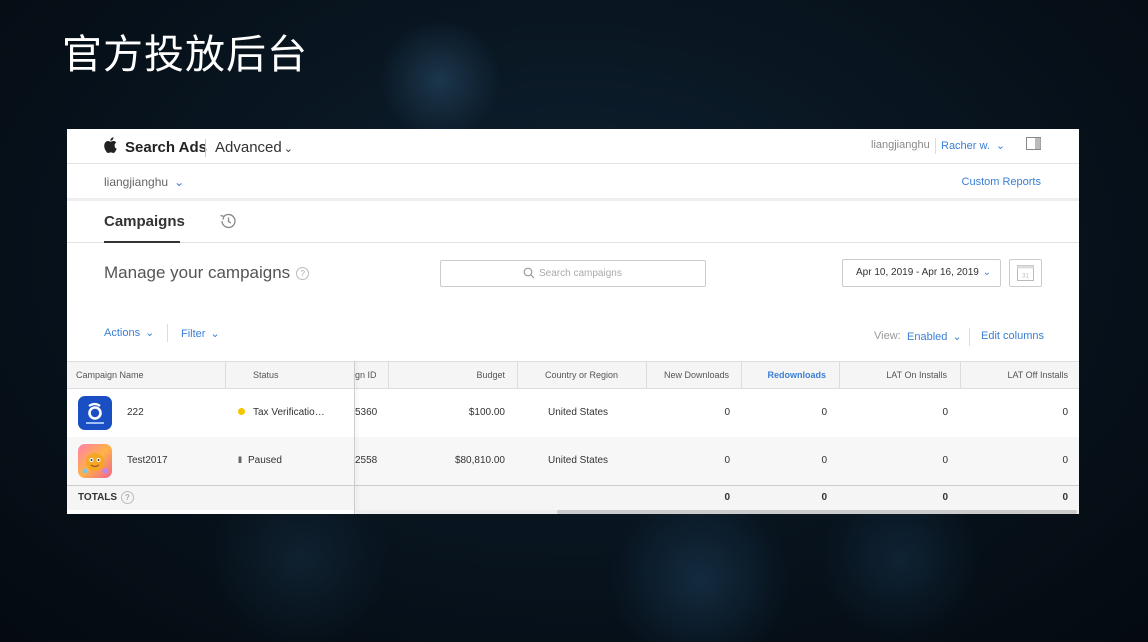 This screenshot has height=642, width=1148. Describe the element at coordinates (917, 272) in the screenshot. I see `date-range-value: Apr 10, 2019 - Apr 16, 2019` at that location.